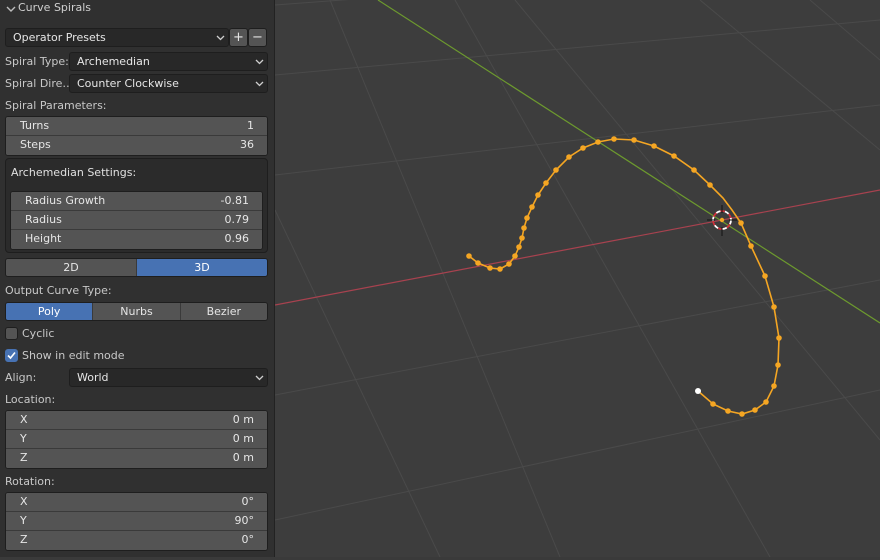 Image resolution: width=880 pixels, height=560 pixels. Describe the element at coordinates (238, 37) in the screenshot. I see `add-preset-button: +` at that location.